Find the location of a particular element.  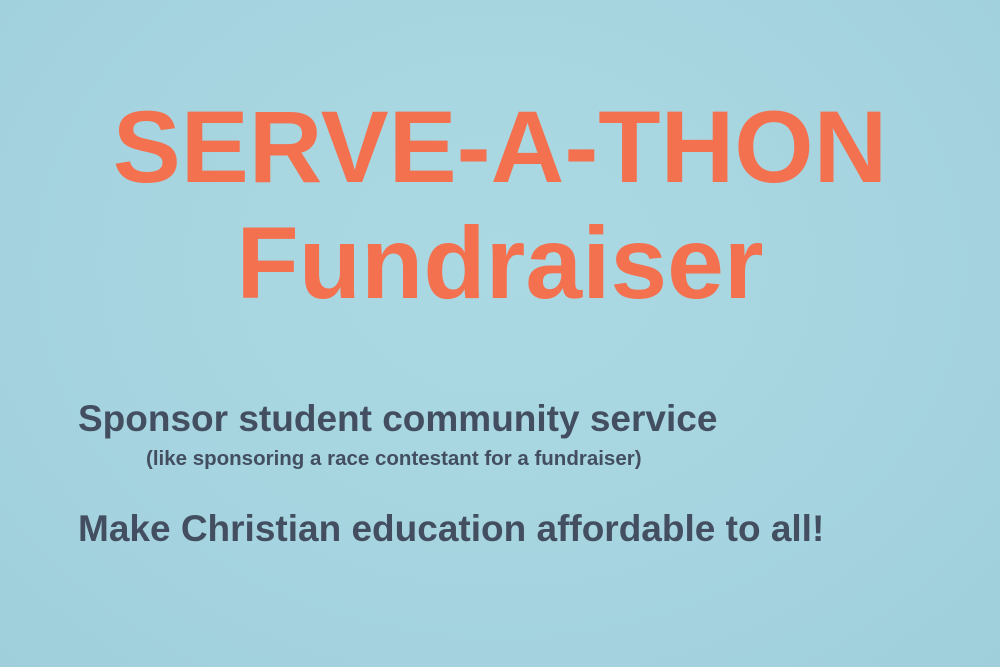

slide-title-line2: Fundraiser is located at coordinates (500, 263).